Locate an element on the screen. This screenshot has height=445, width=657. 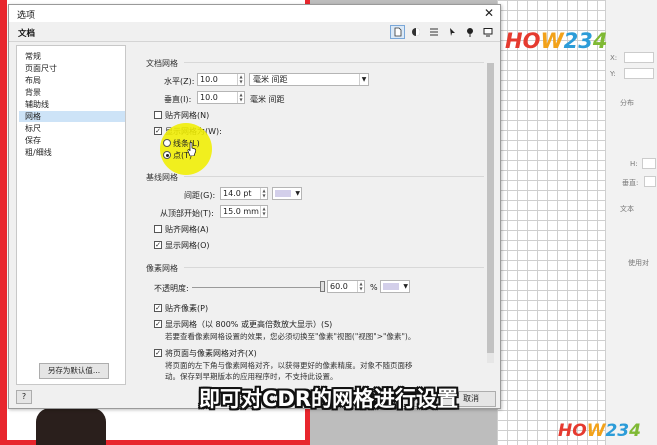
baseline-show-checkbox: ✓ is located at coordinates (158, 245).